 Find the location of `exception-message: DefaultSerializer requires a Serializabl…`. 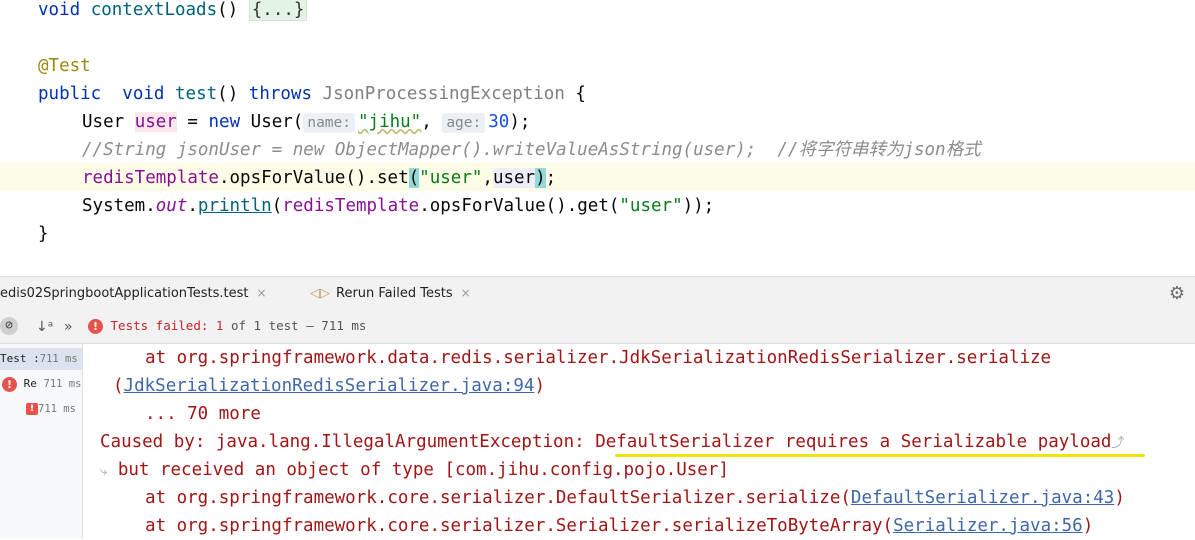

exception-message: DefaultSerializer requires a Serializabl… is located at coordinates (853, 442).